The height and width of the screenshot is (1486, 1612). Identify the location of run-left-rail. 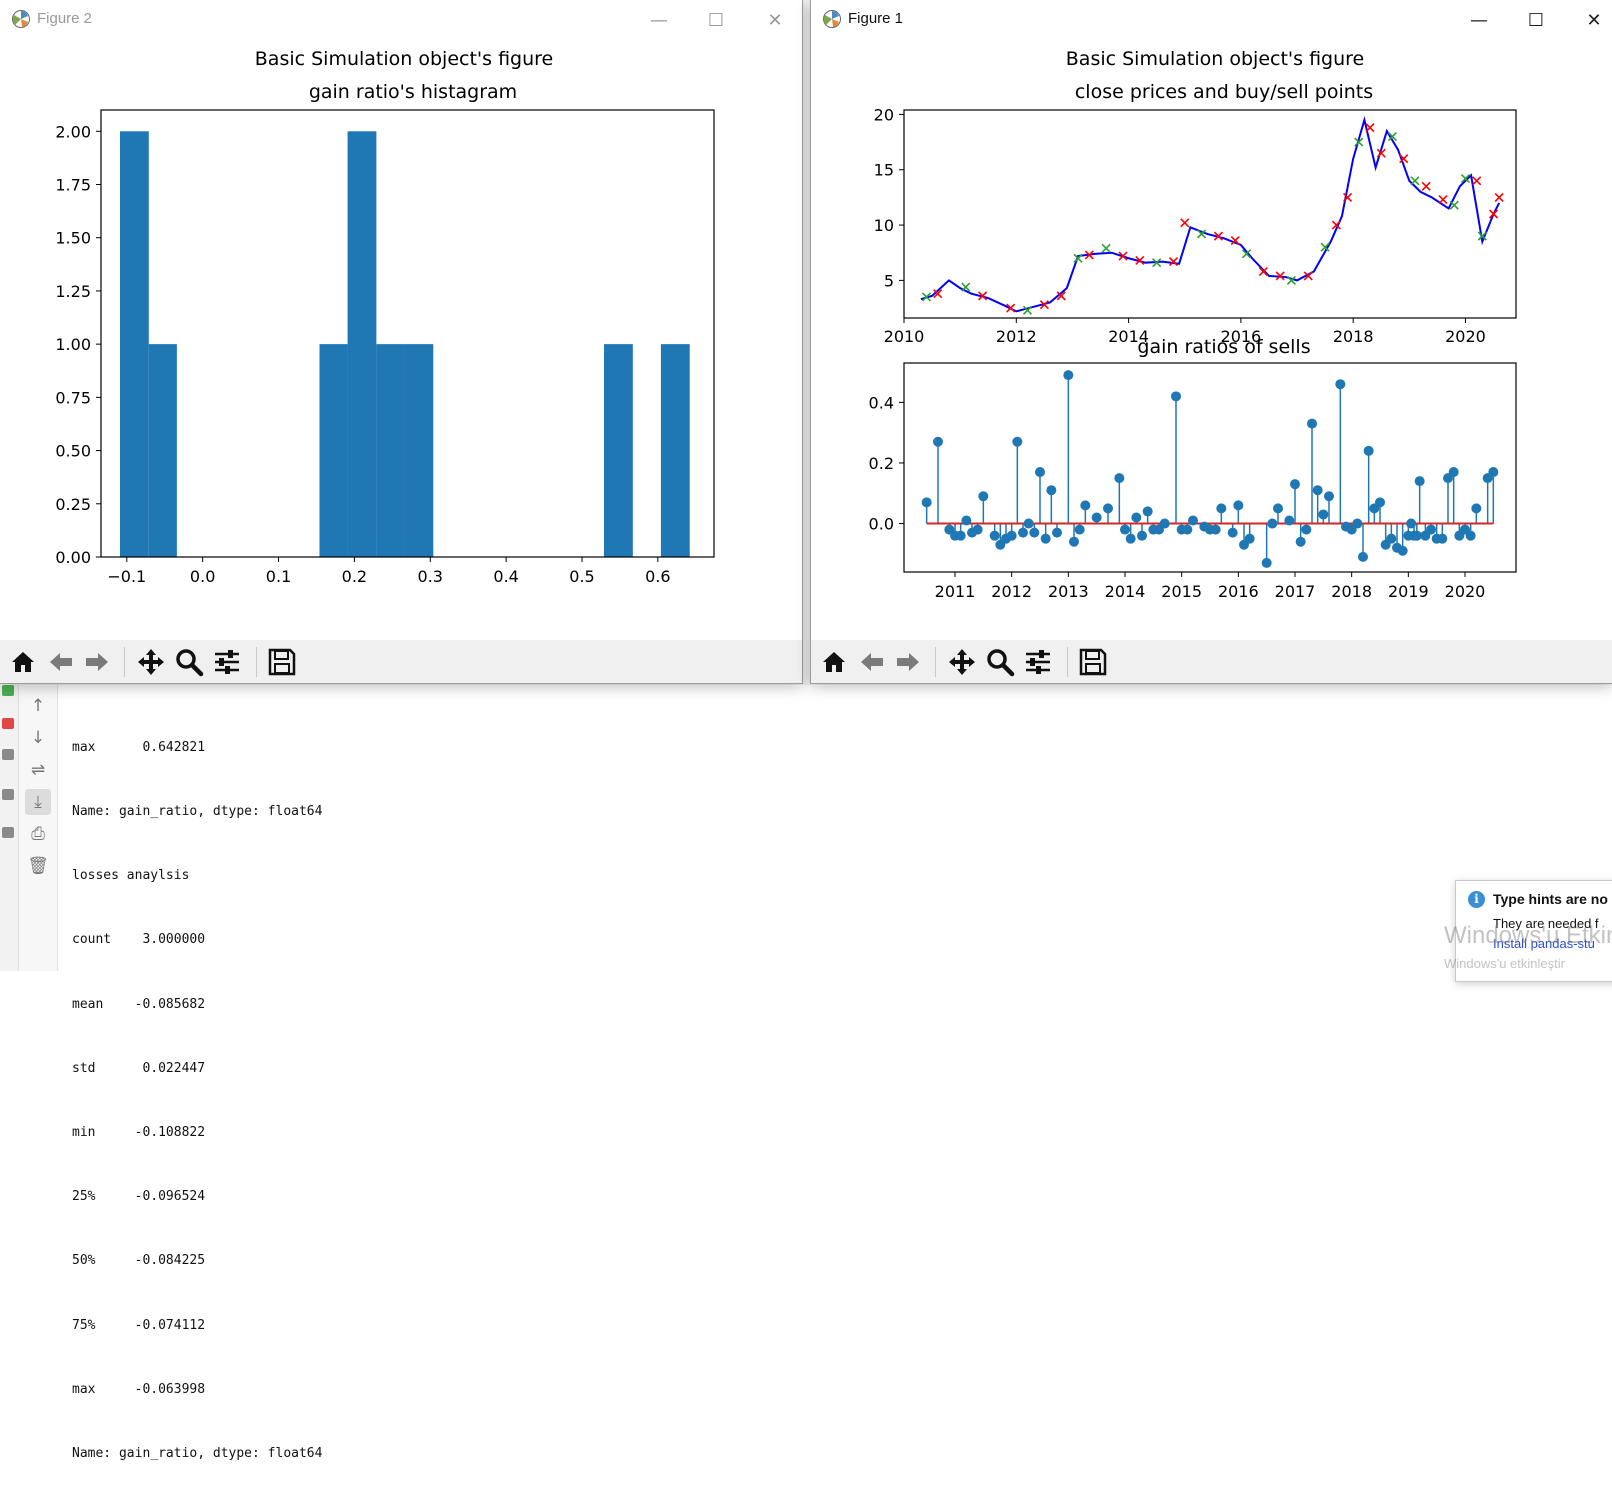
(9, 828).